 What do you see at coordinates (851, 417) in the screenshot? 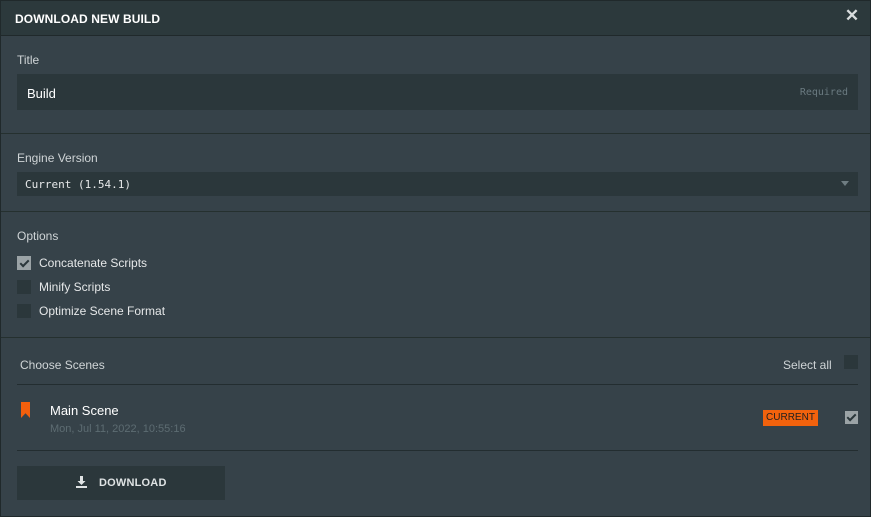
I see `scene-checkbox` at bounding box center [851, 417].